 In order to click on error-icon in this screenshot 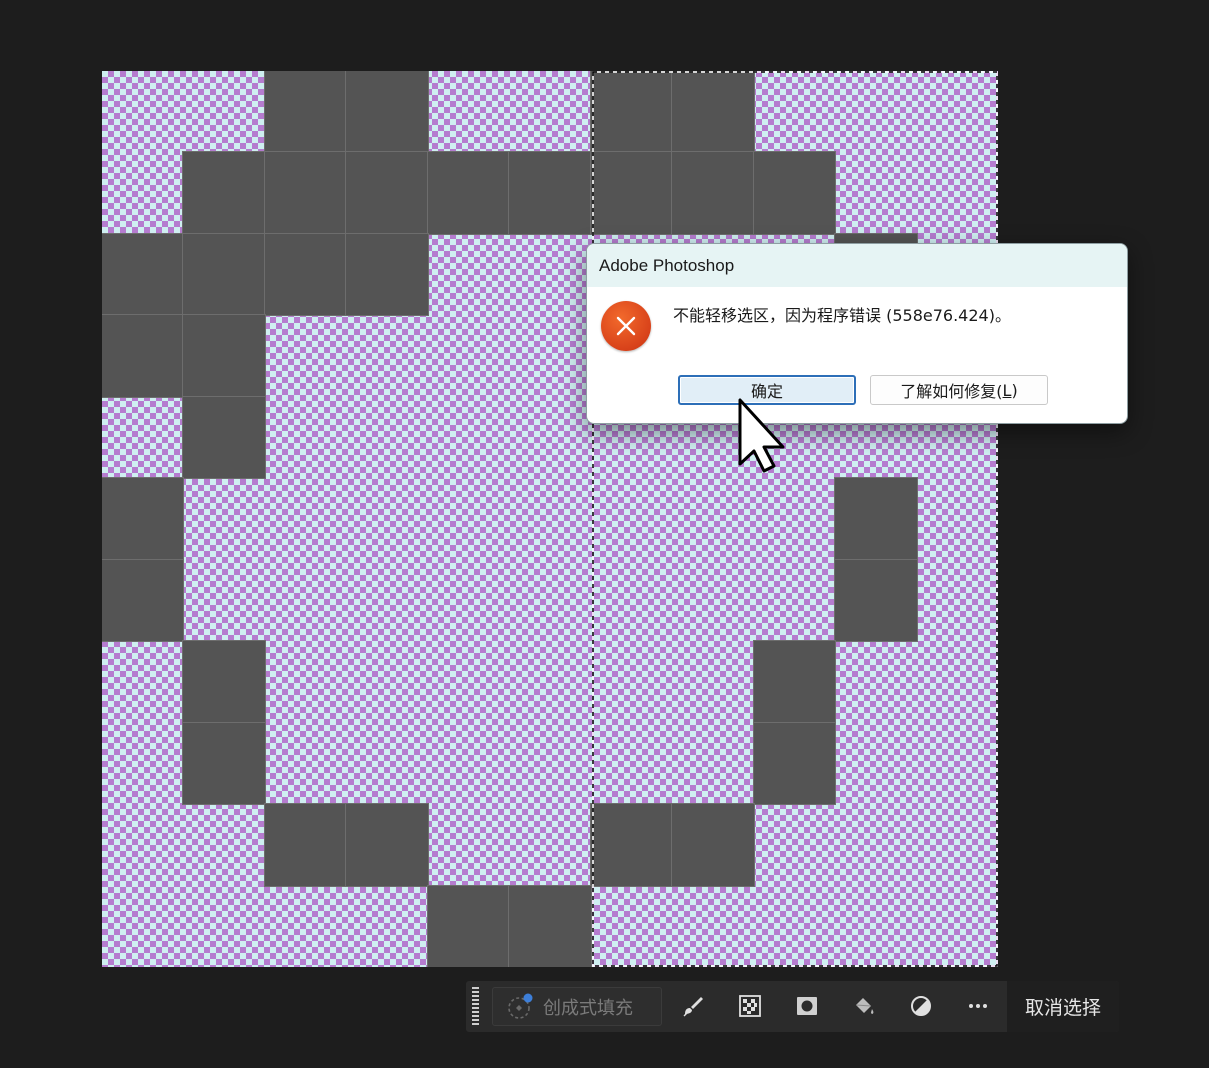, I will do `click(626, 326)`.